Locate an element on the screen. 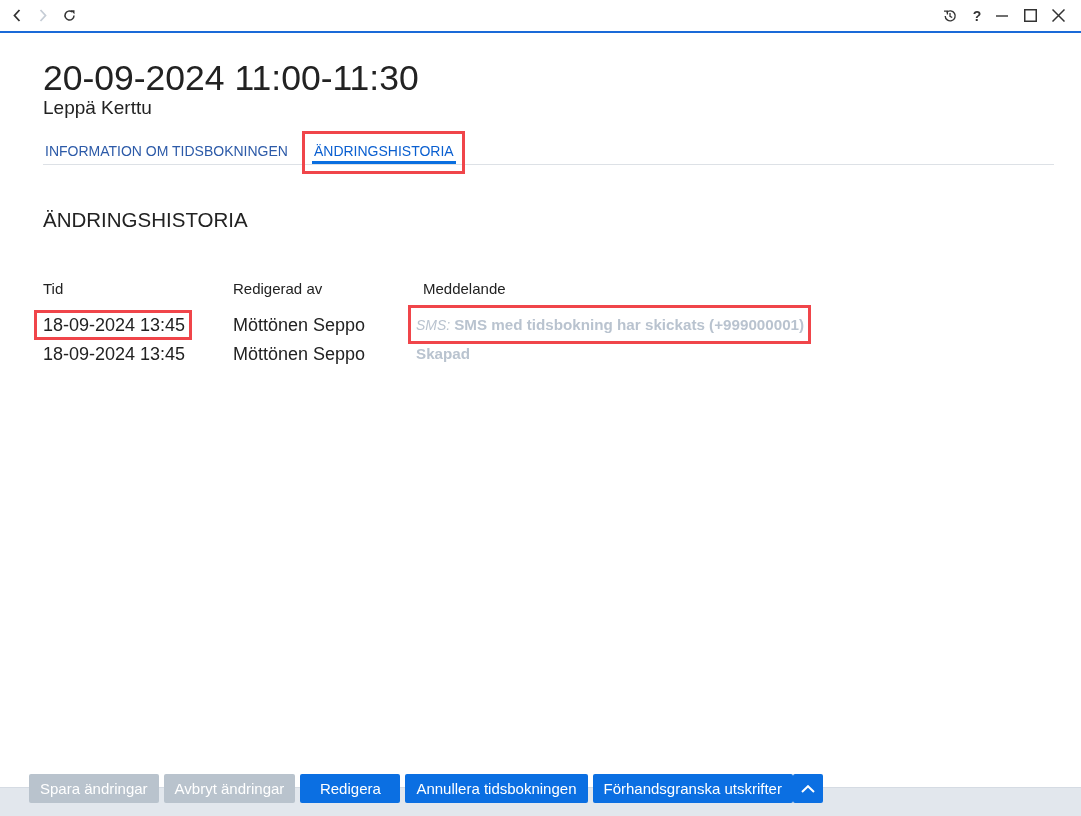  minimize-icon is located at coordinates (1002, 15).